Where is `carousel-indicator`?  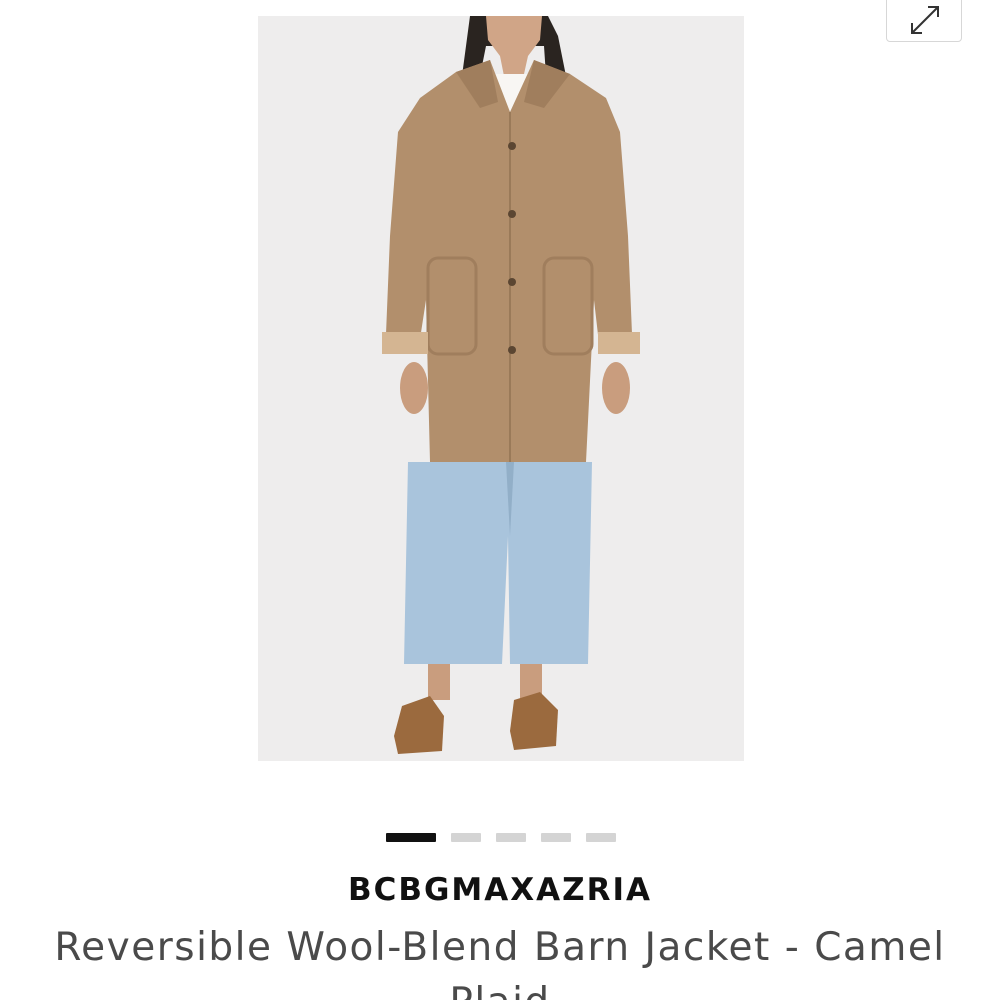 carousel-indicator is located at coordinates (501, 838).